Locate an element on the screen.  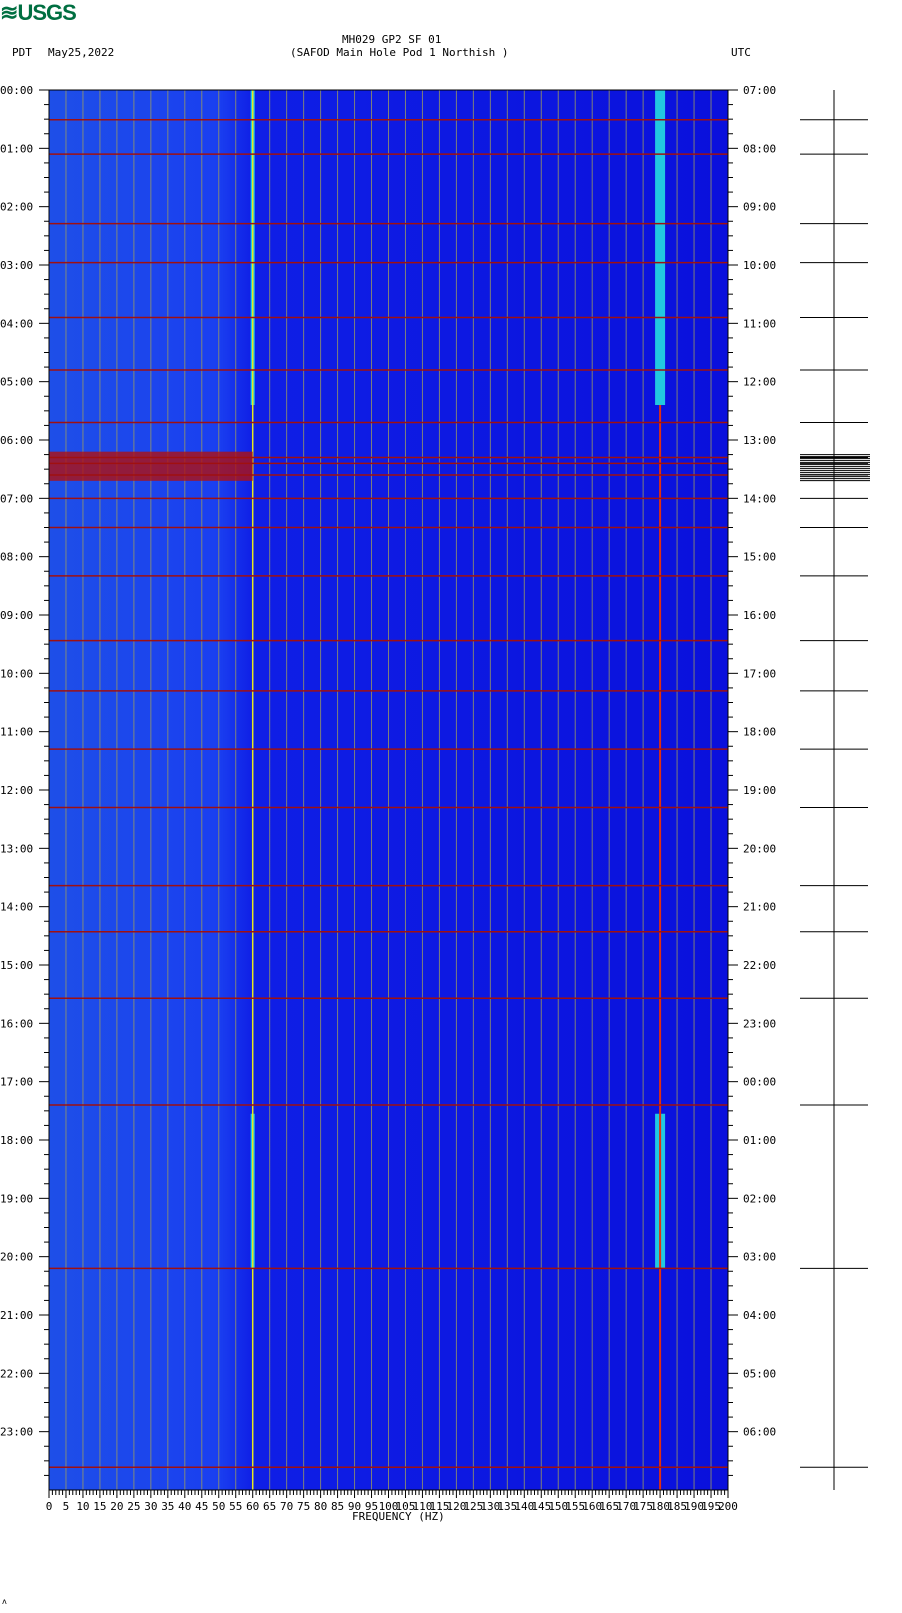
y-right-label: 12:00 is located at coordinates (759, 382).